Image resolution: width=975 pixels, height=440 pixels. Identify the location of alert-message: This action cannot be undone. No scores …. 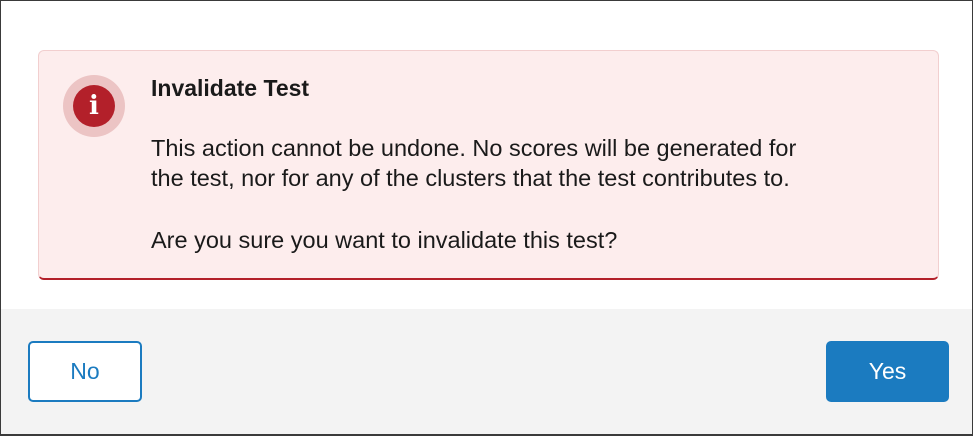
(536, 163).